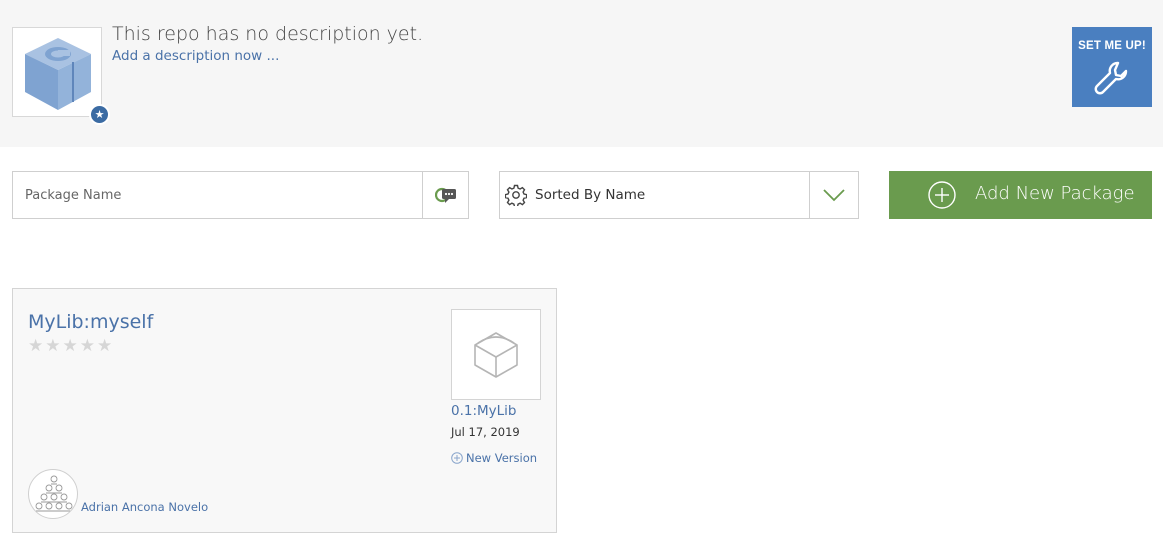  I want to click on sort-dropdown: Sorted By Name, so click(679, 195).